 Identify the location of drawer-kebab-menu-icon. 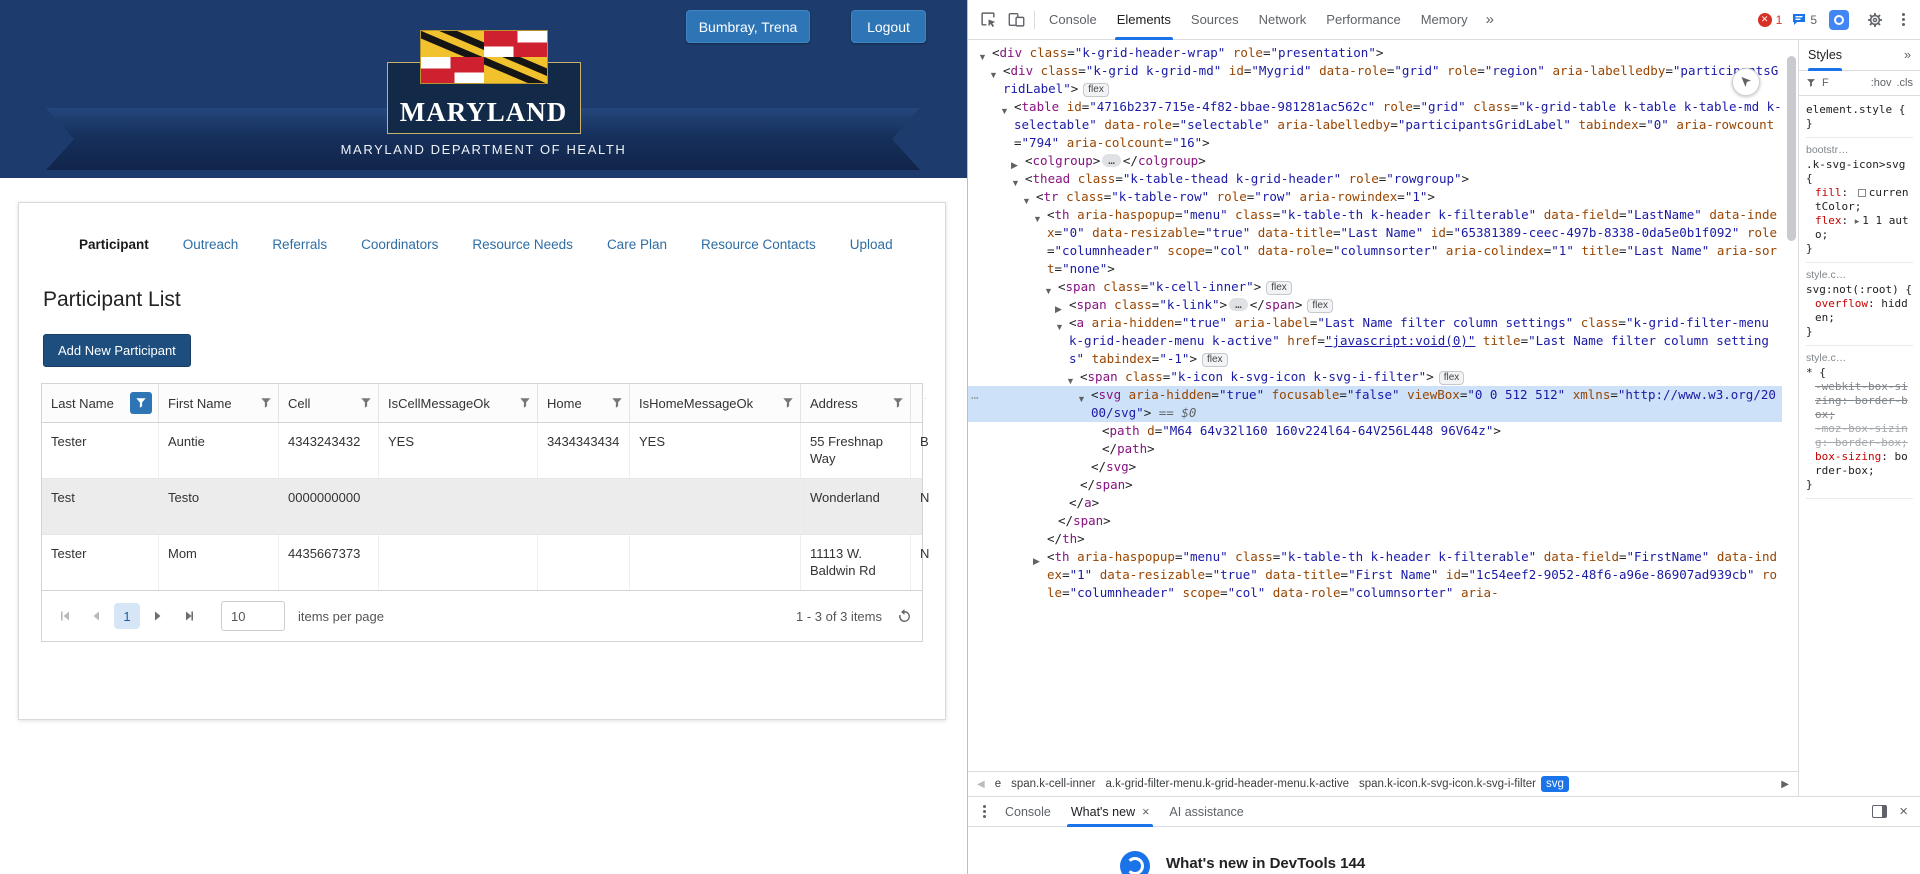
(984, 811).